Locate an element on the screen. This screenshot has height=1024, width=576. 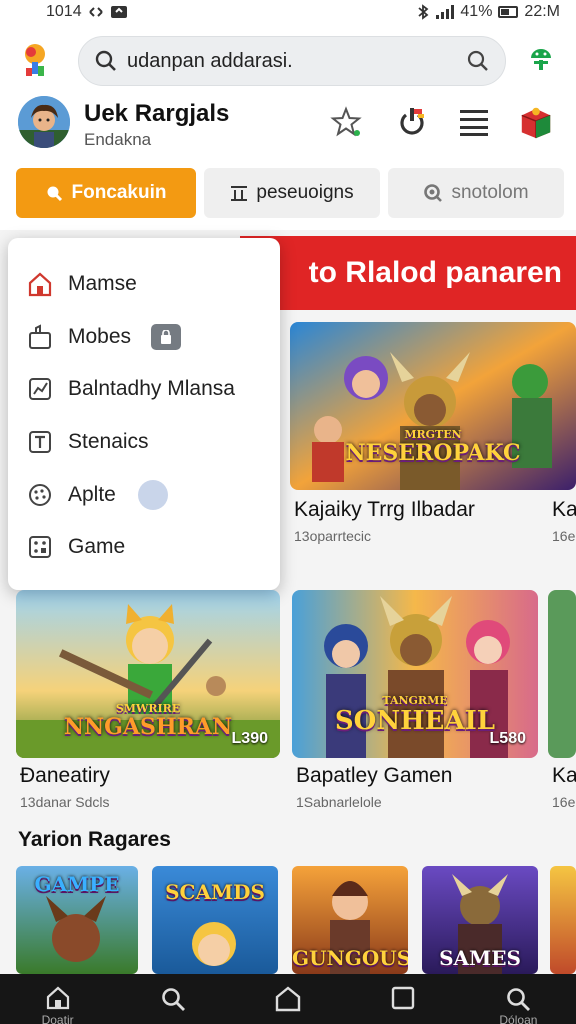
tab-foncakuin: Foncakuin is located at coordinates (106, 193).